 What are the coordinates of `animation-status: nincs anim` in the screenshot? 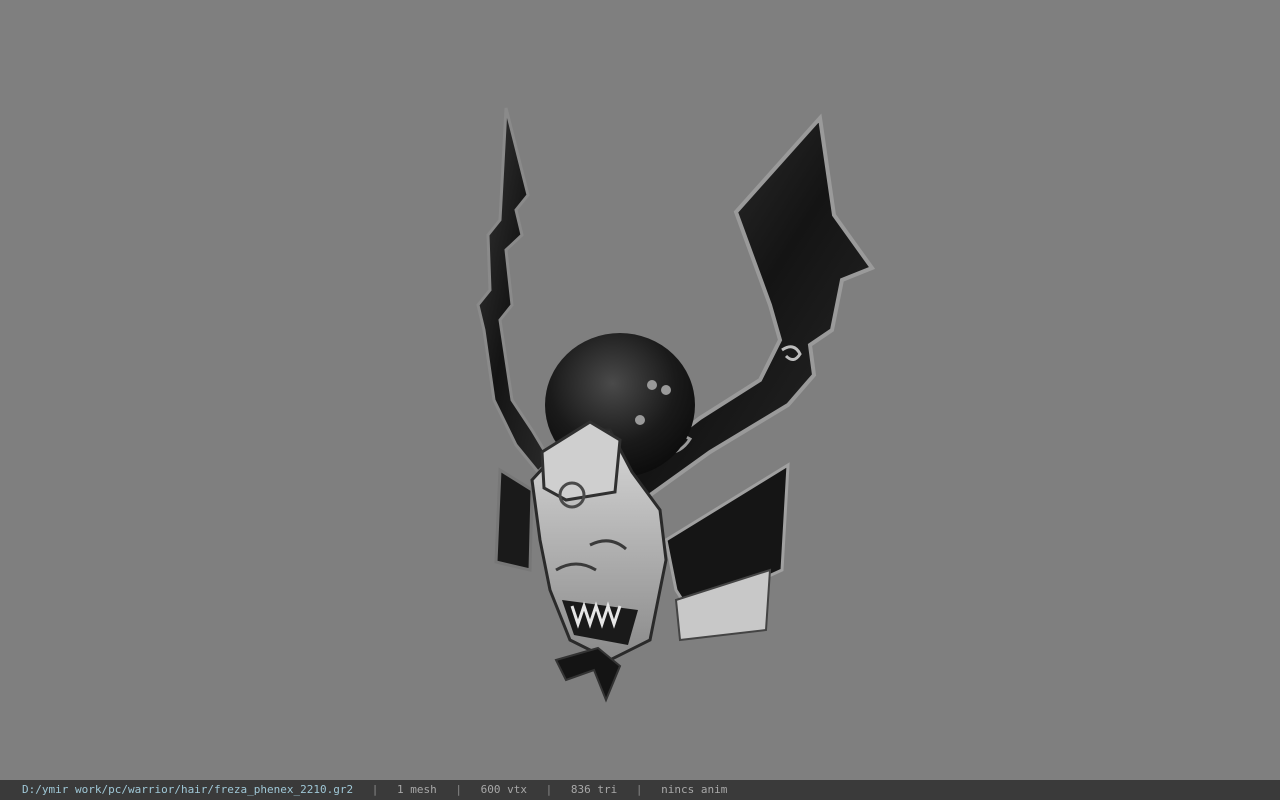 It's located at (694, 789).